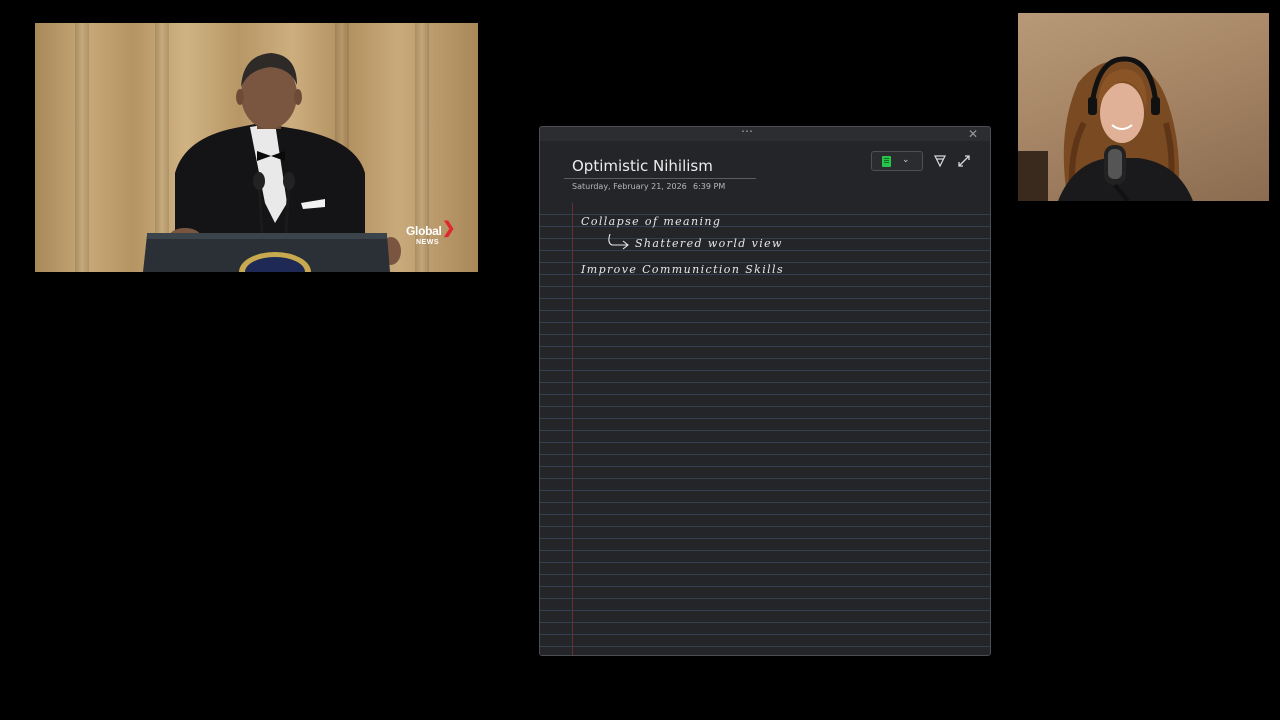  What do you see at coordinates (618, 241) in the screenshot?
I see `ink-arrow-icon` at bounding box center [618, 241].